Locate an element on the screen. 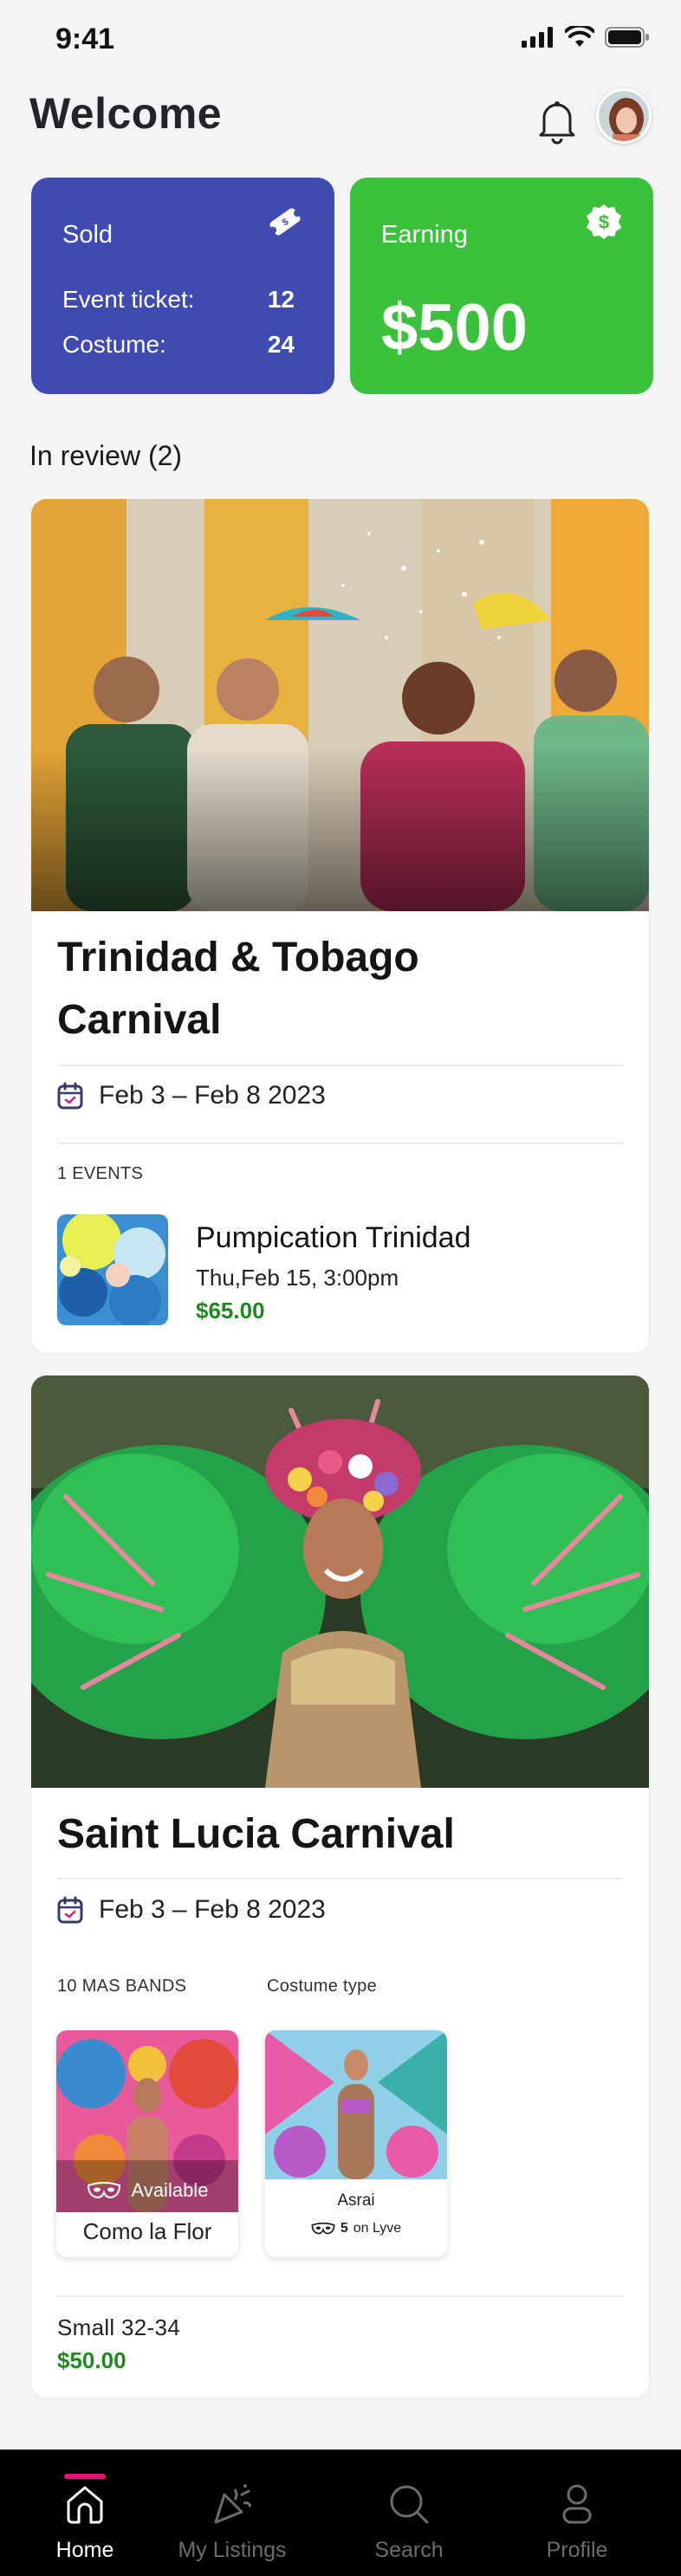 The height and width of the screenshot is (2576, 681). sold-title: Sold is located at coordinates (88, 235).